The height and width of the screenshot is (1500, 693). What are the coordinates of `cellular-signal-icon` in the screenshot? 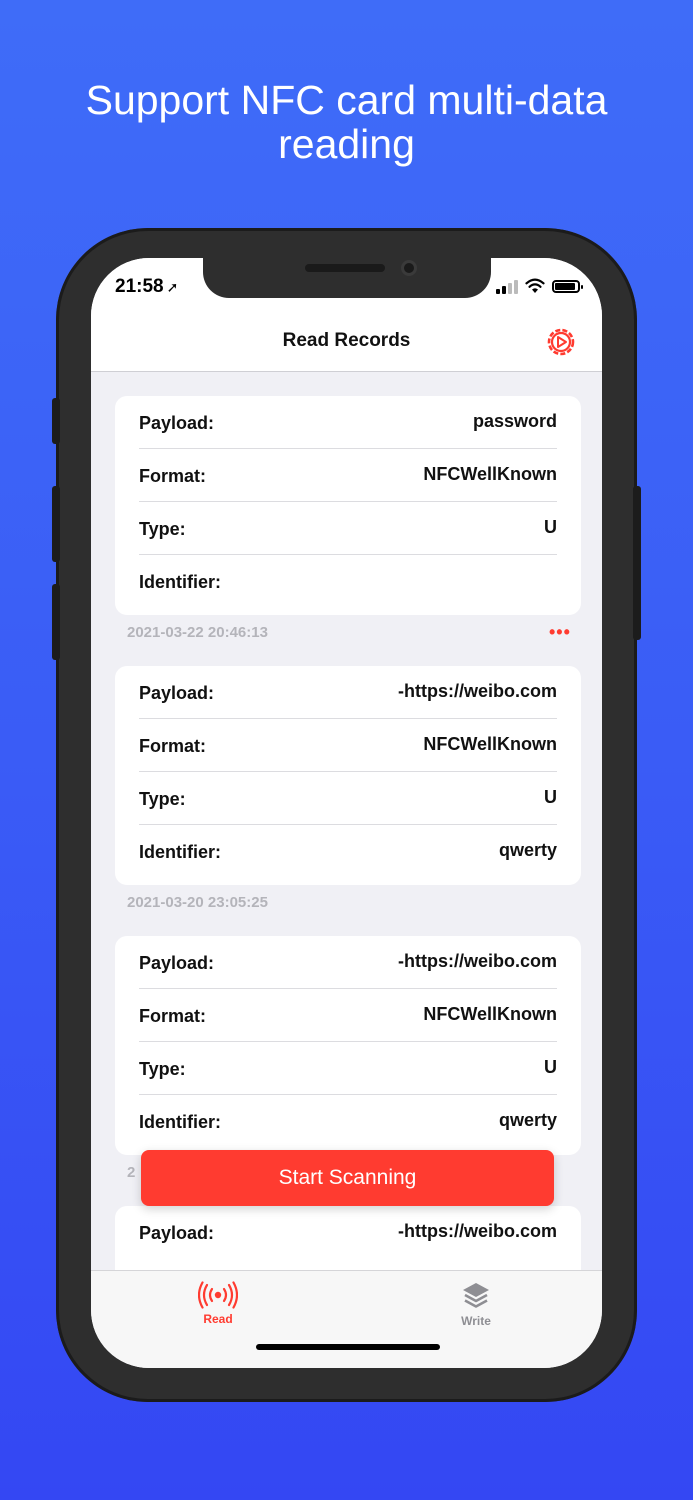 It's located at (507, 287).